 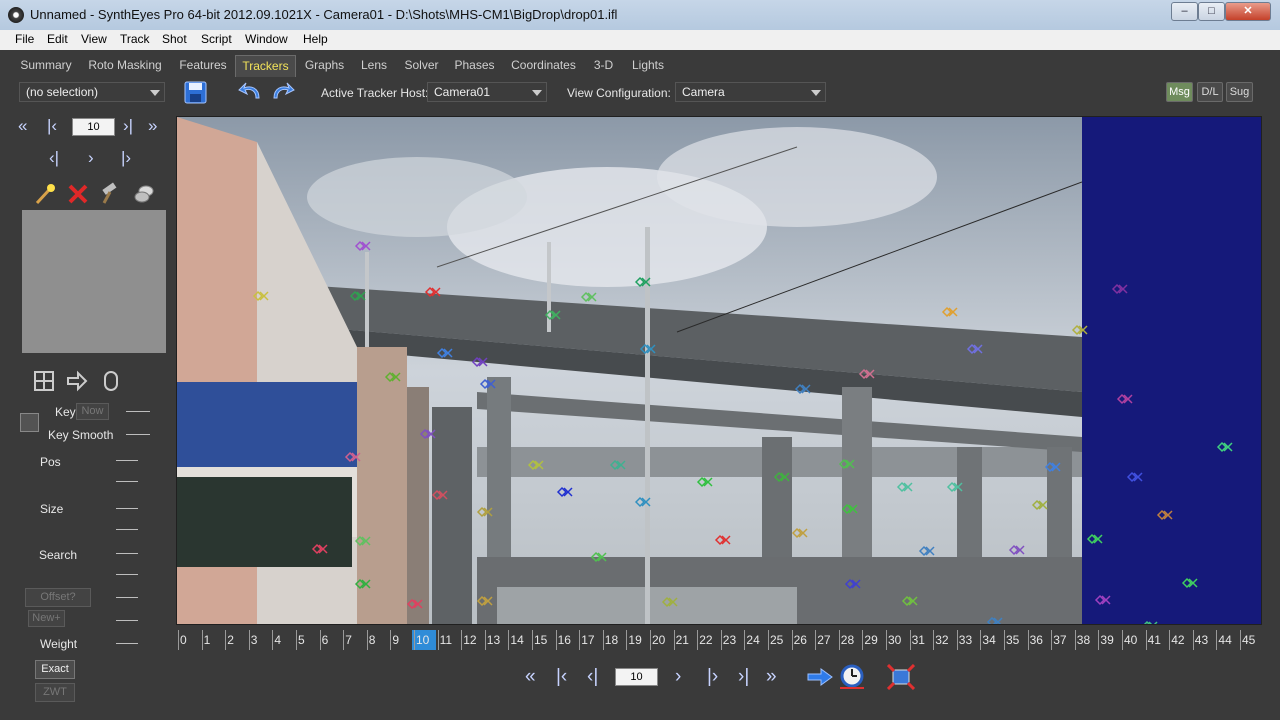 I want to click on view-configuration-dropdown: Camera, so click(x=750, y=92).